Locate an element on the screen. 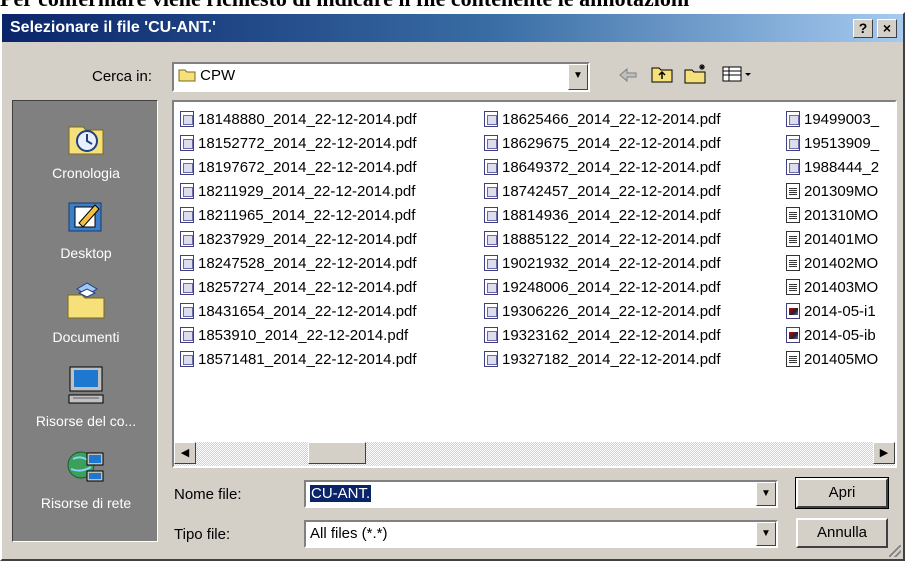 The width and height of the screenshot is (905, 561). scroll-thumb is located at coordinates (337, 453).